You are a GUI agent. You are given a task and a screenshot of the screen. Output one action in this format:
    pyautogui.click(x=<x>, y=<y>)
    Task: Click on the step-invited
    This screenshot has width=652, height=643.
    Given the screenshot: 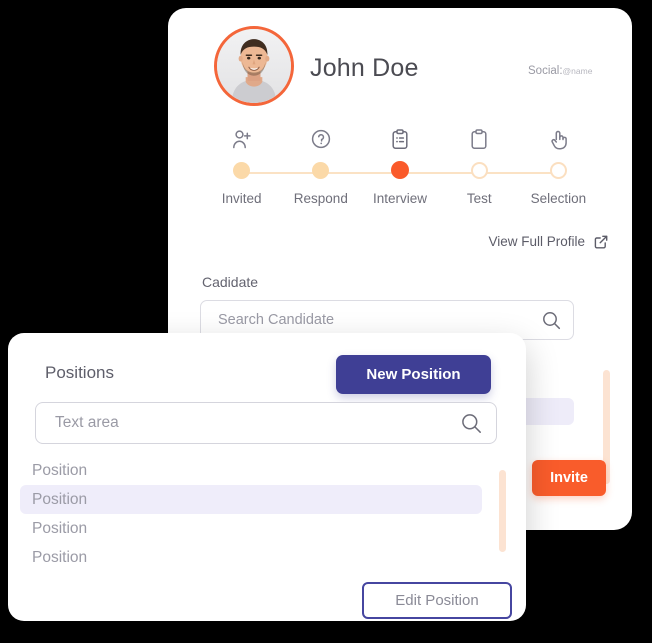 What is the action you would take?
    pyautogui.click(x=241, y=139)
    